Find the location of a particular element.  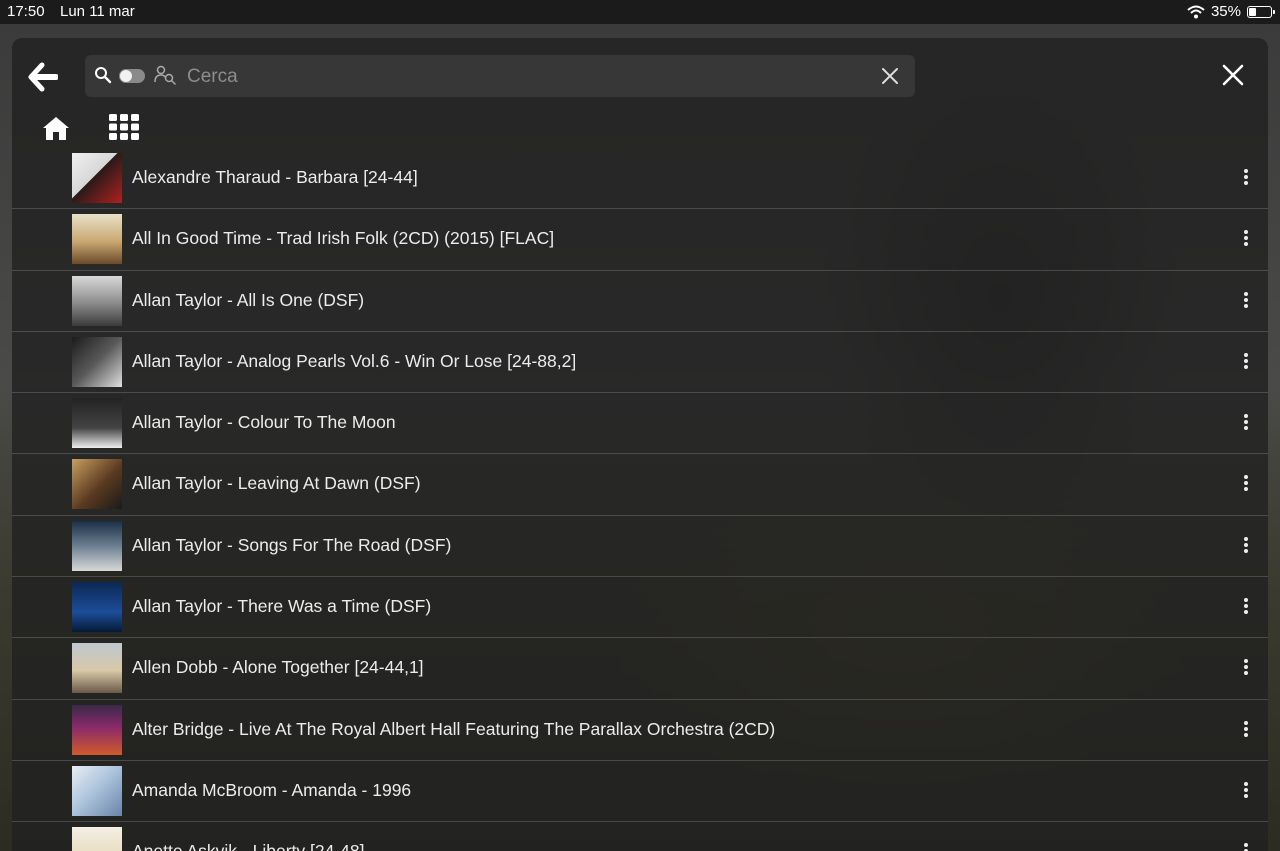

album-title: Allan Taylor - Colour To The Moon is located at coordinates (264, 422).